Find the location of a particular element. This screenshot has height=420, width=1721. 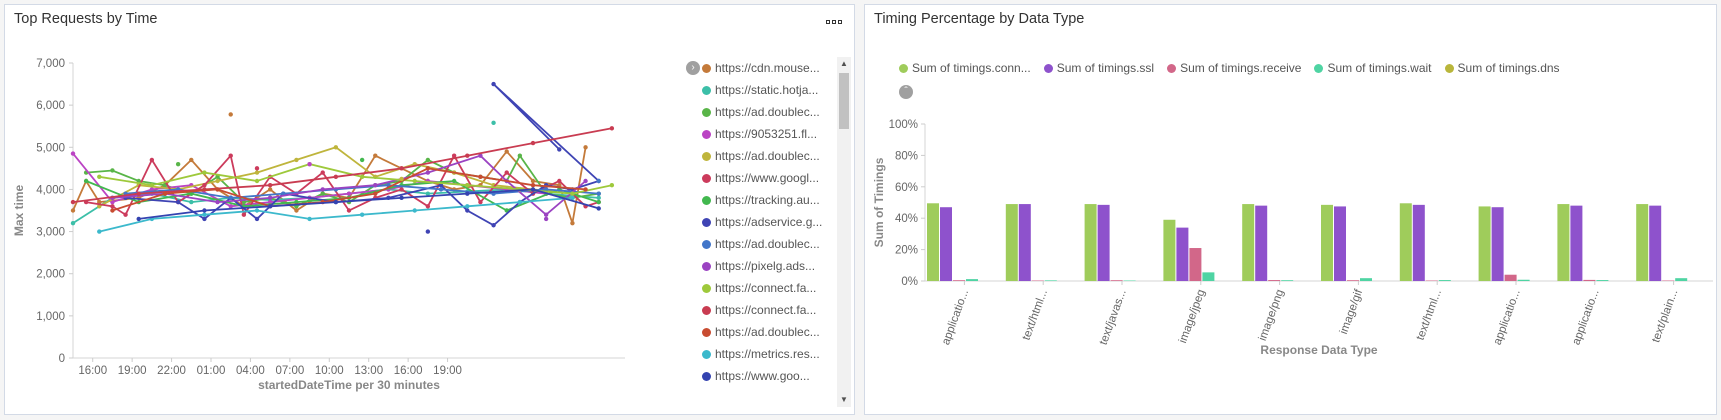

legend-scrollbar: ▲ ▼ is located at coordinates (844, 232).